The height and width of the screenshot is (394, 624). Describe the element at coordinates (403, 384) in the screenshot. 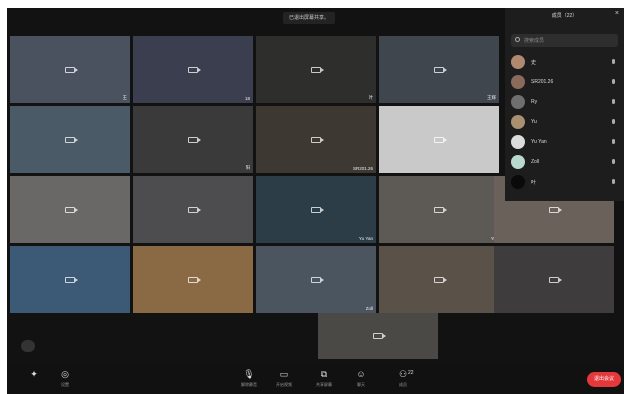

I see `toolbar-label: 成员` at that location.